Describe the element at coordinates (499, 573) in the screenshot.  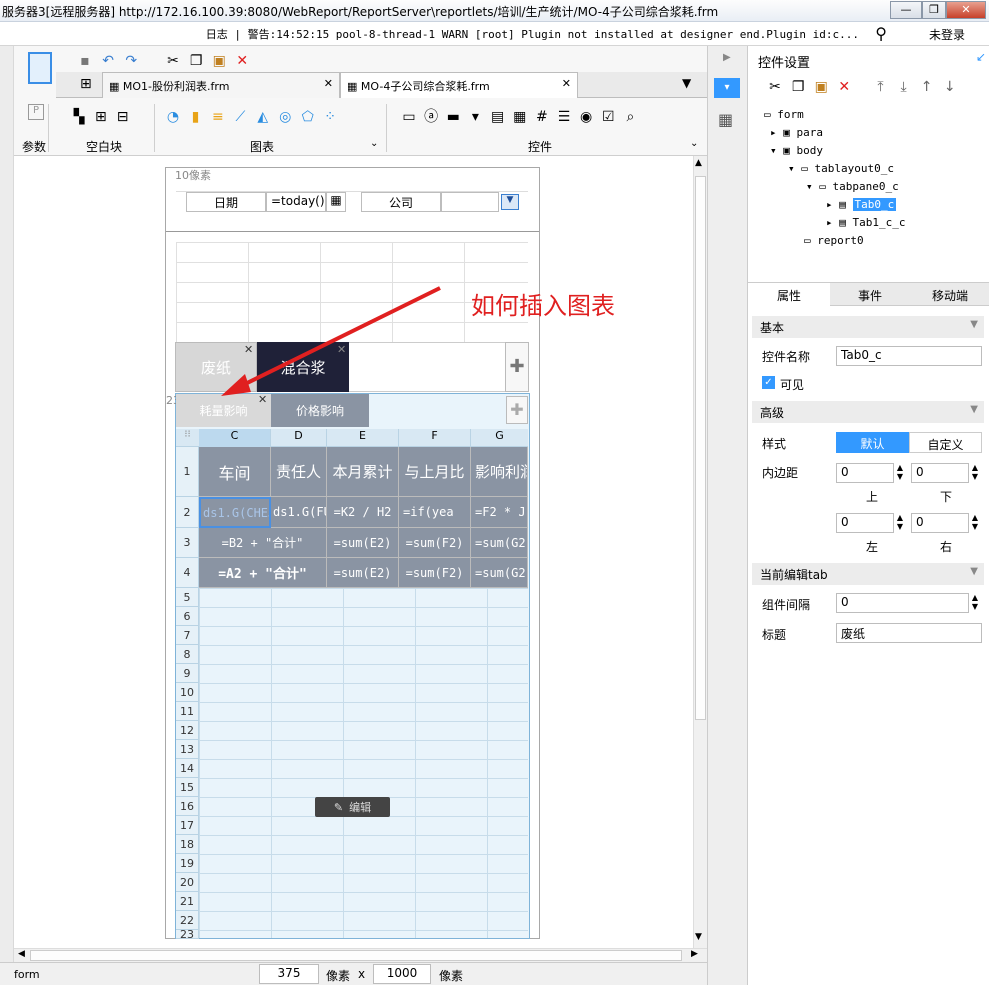
I see `cell-g4: =sum(G2` at that location.